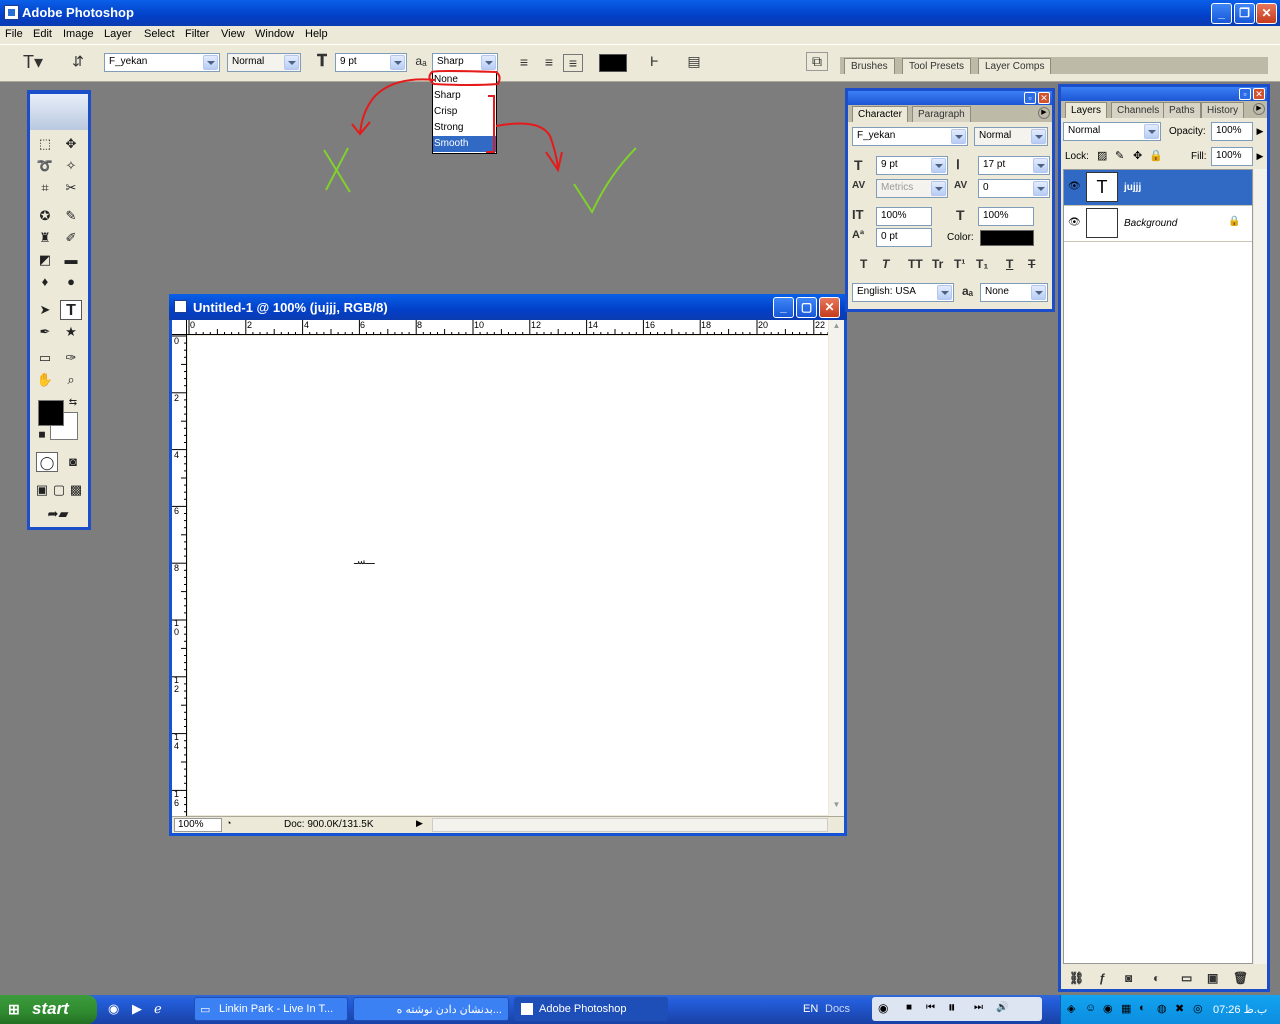  Describe the element at coordinates (78, 61) in the screenshot. I see `text-orientation-icon: ⇵` at that location.